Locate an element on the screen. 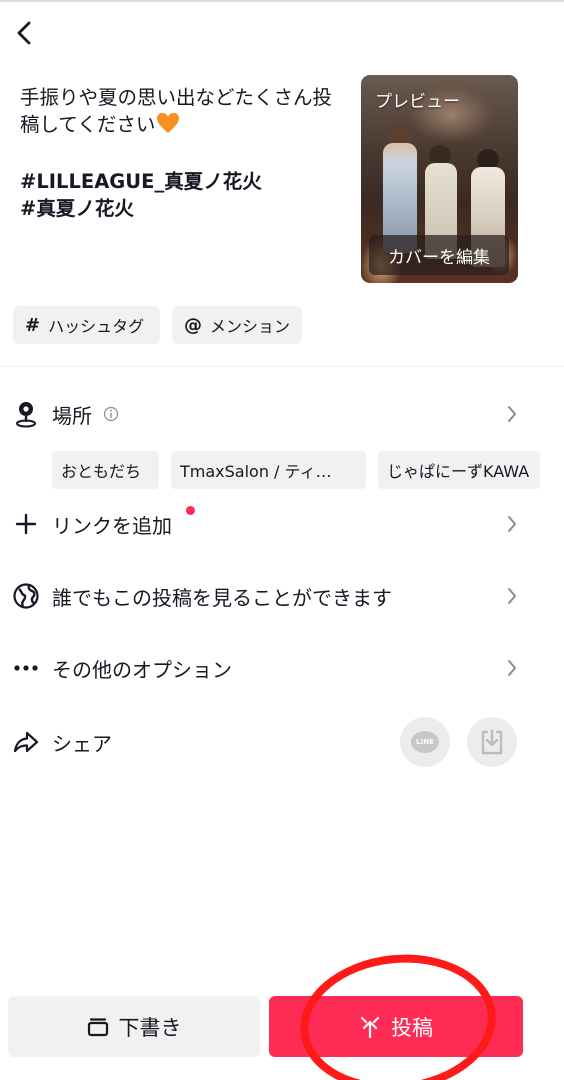 This screenshot has width=564, height=1080. hashtag-icon: # is located at coordinates (33, 325).